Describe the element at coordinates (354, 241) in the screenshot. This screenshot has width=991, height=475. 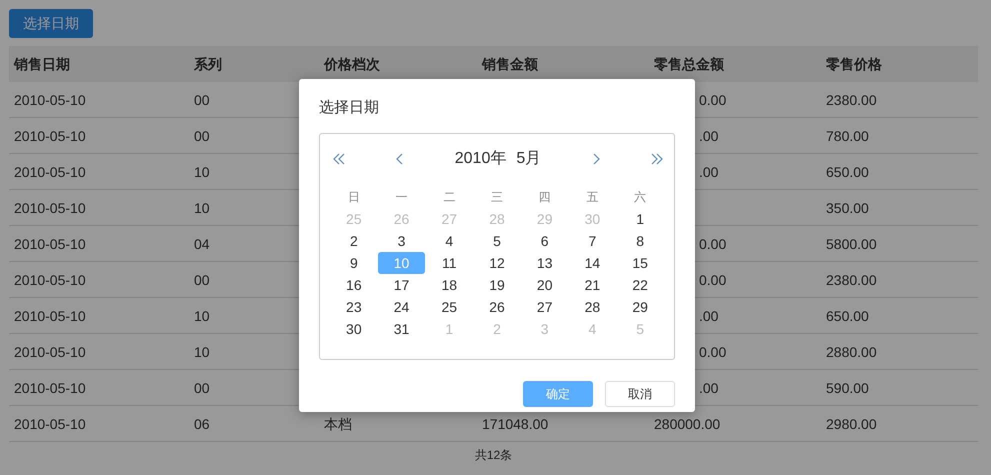
I see `calendar-day: 2` at that location.